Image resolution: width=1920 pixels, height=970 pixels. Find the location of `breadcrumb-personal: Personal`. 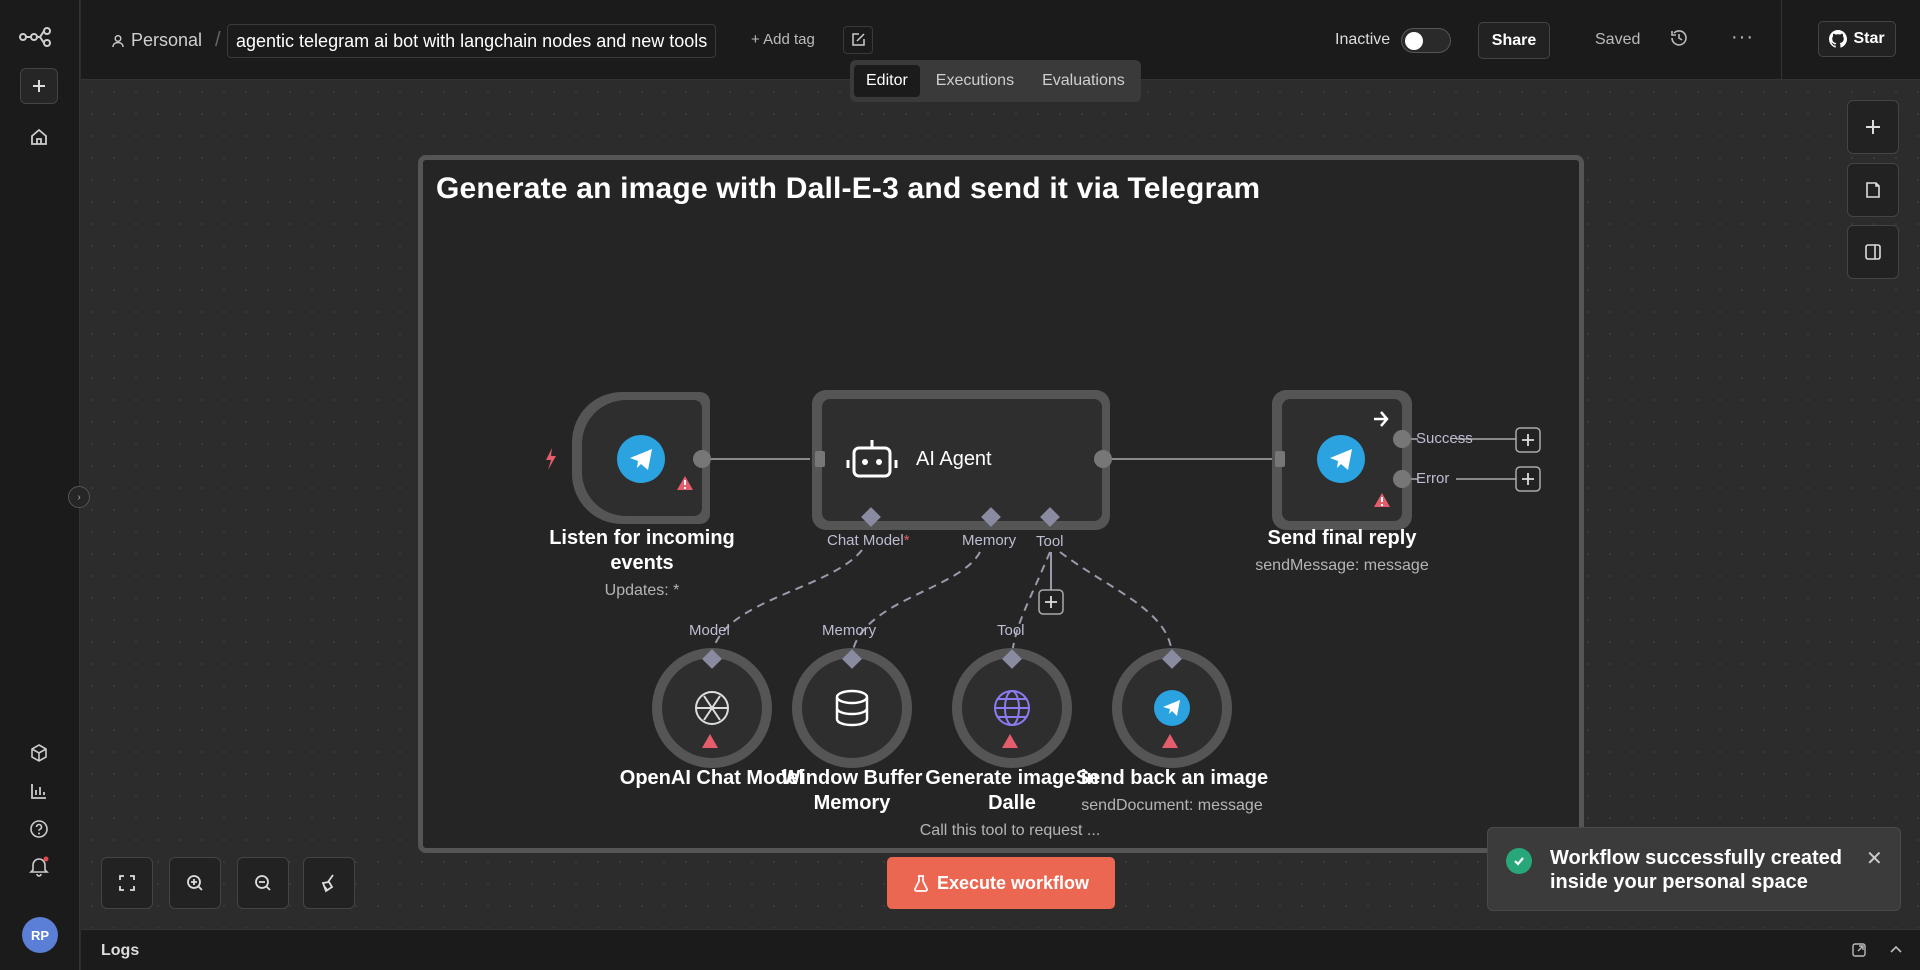

breadcrumb-personal: Personal is located at coordinates (156, 40).